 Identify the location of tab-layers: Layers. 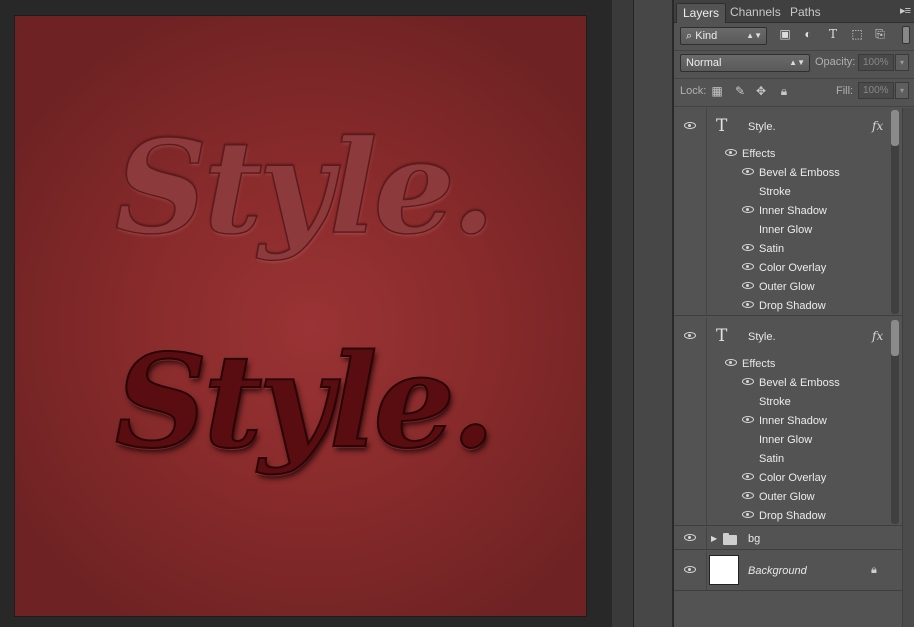
(701, 13).